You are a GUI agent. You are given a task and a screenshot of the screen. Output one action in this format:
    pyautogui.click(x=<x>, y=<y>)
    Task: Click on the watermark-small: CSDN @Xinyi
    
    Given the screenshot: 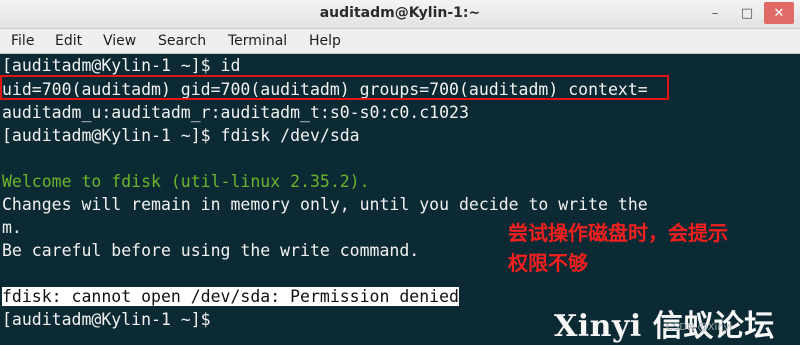 What is the action you would take?
    pyautogui.click(x=699, y=327)
    